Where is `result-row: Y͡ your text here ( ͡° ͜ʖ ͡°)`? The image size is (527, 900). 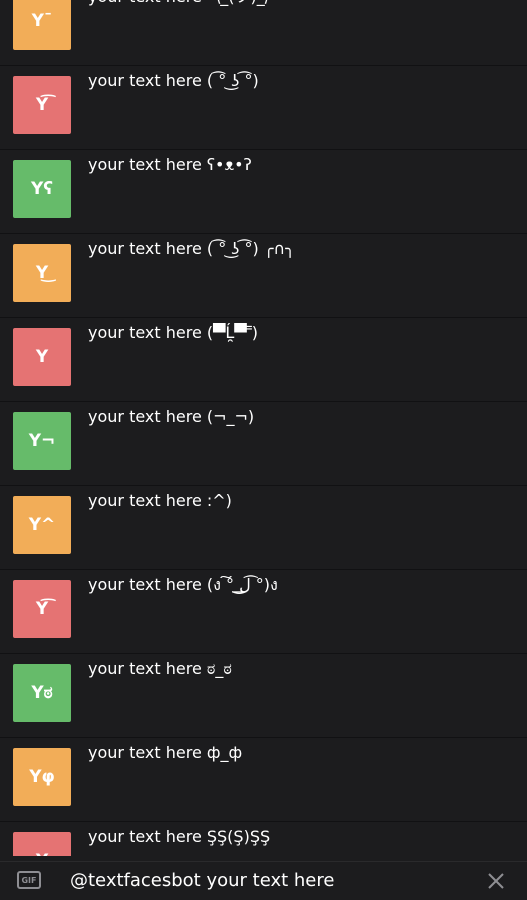
result-row: Y͡ your text here ( ͡° ͜ʖ ͡°) is located at coordinates (263, 108).